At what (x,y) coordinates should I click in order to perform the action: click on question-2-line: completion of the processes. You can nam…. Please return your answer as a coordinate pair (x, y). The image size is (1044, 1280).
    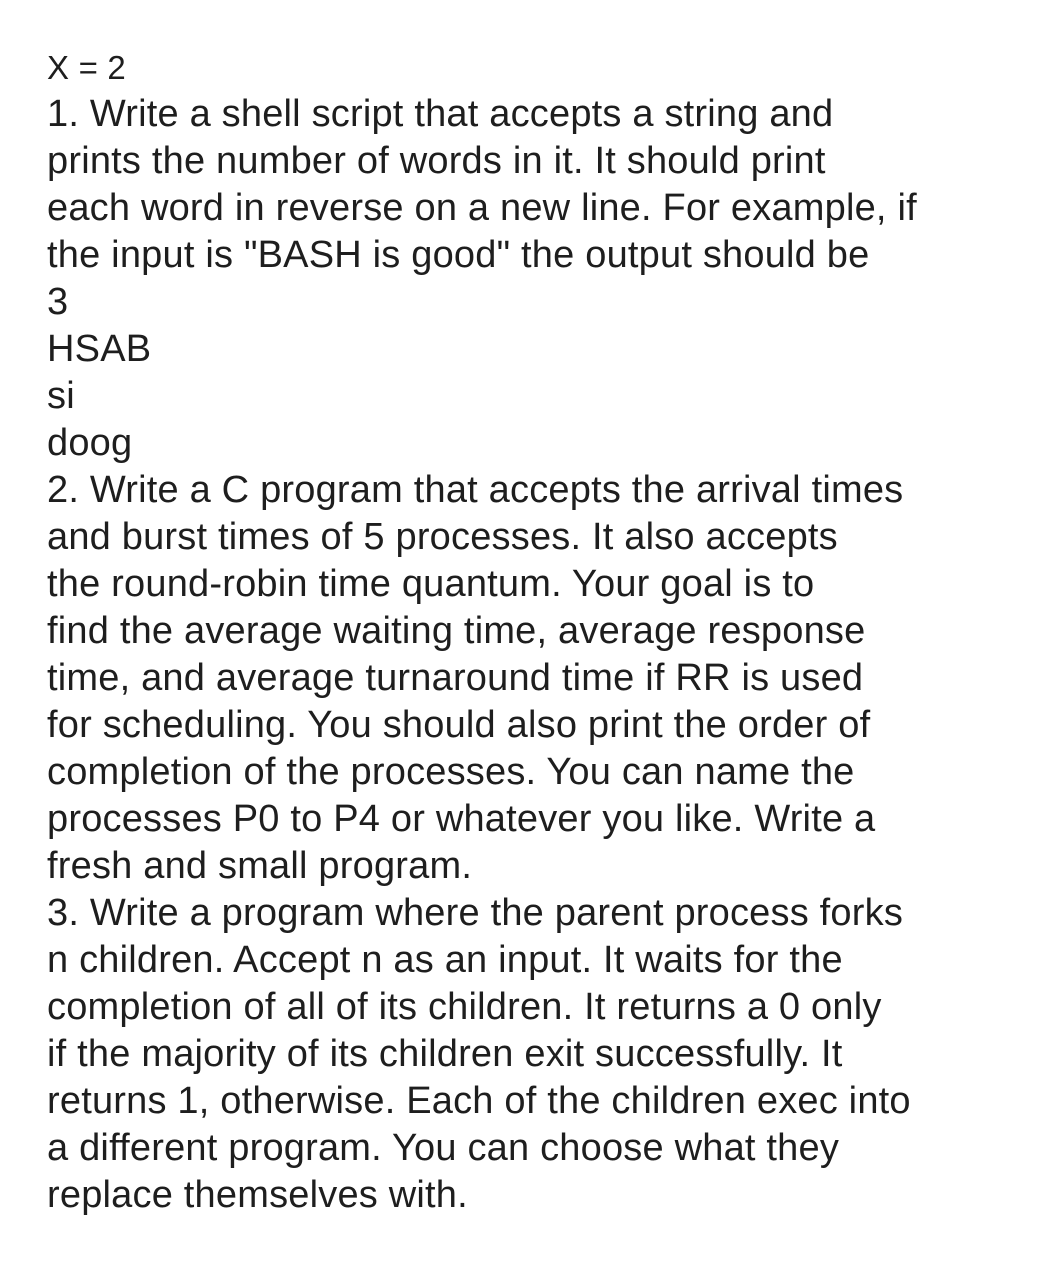
    Looking at the image, I should click on (451, 772).